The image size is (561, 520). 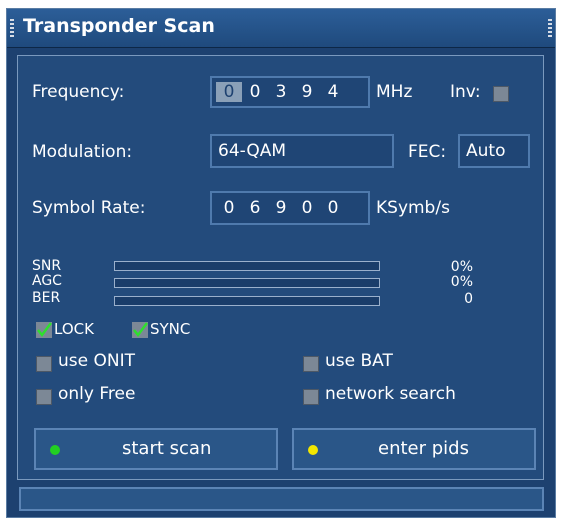 What do you see at coordinates (307, 92) in the screenshot?
I see `frequency-digit: 9` at bounding box center [307, 92].